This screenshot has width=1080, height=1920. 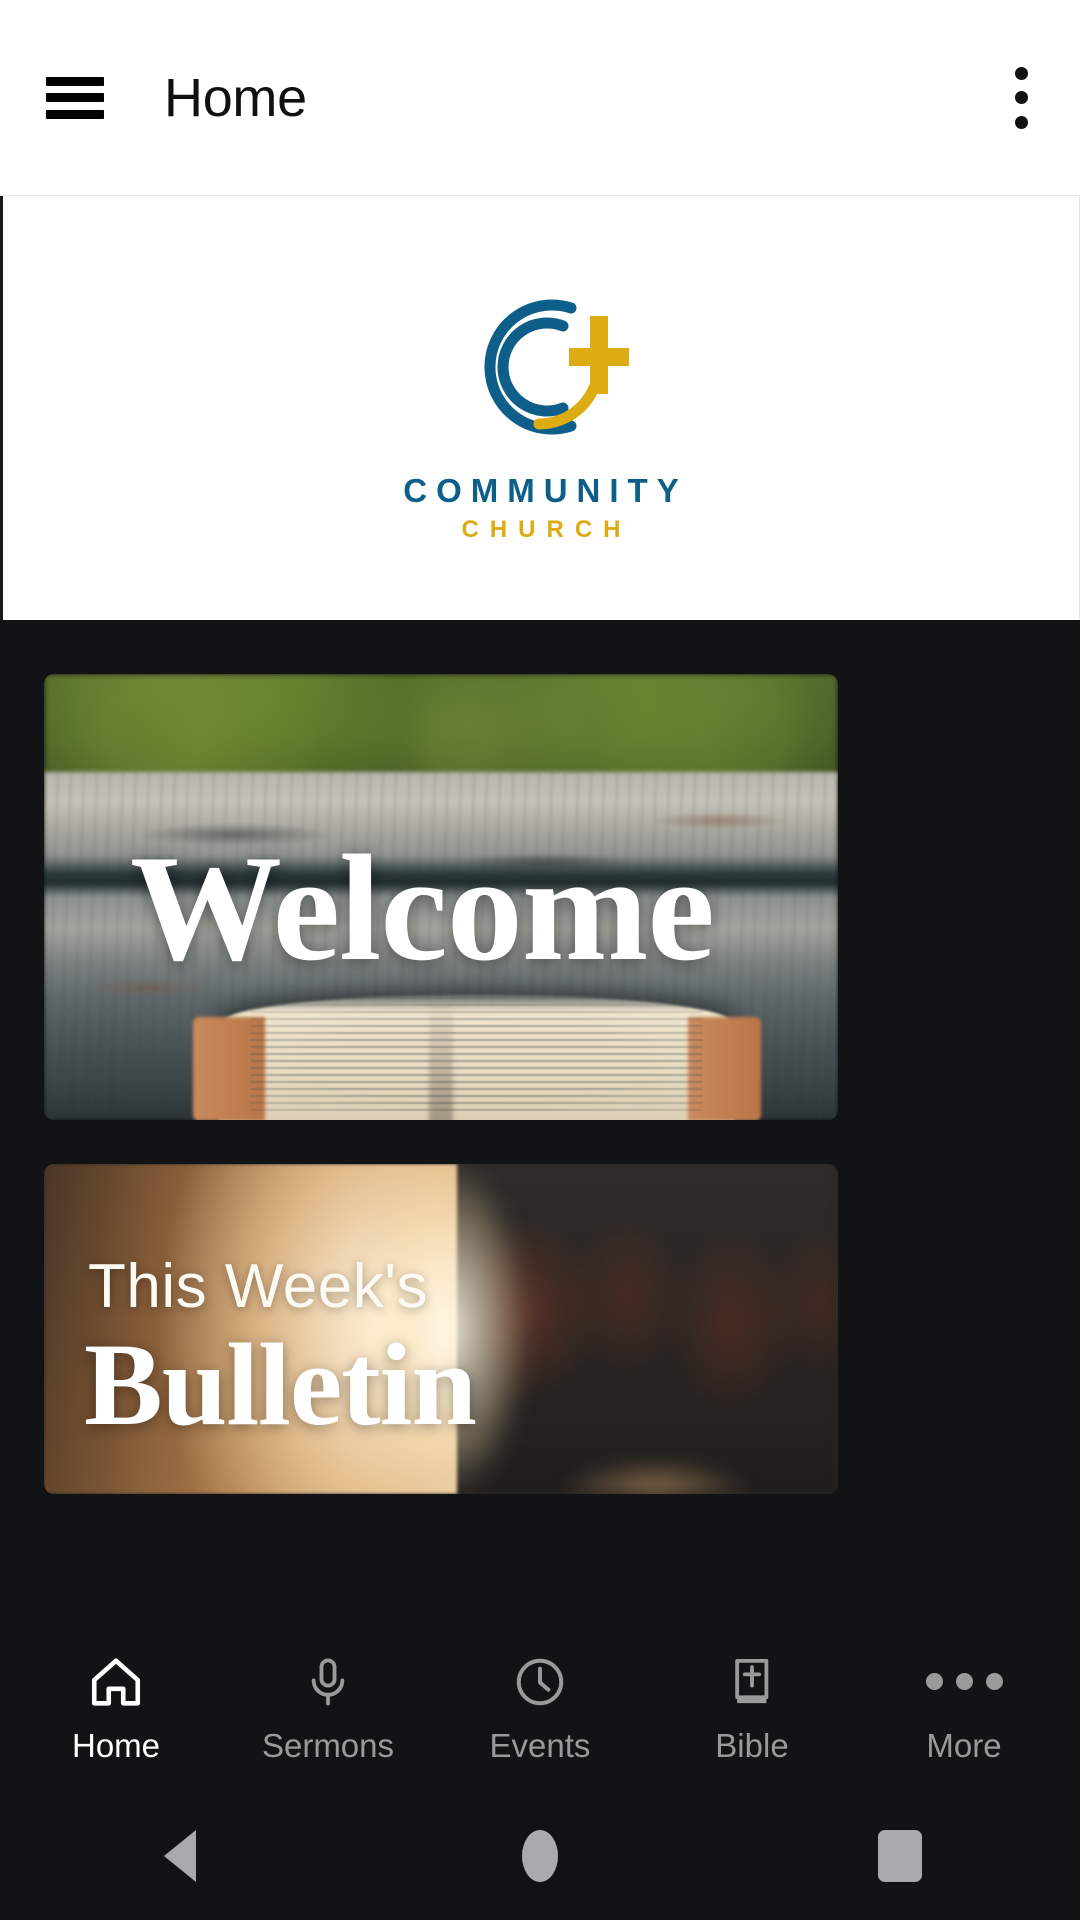 I want to click on logo-subwordmark: CHURCH, so click(x=546, y=529).